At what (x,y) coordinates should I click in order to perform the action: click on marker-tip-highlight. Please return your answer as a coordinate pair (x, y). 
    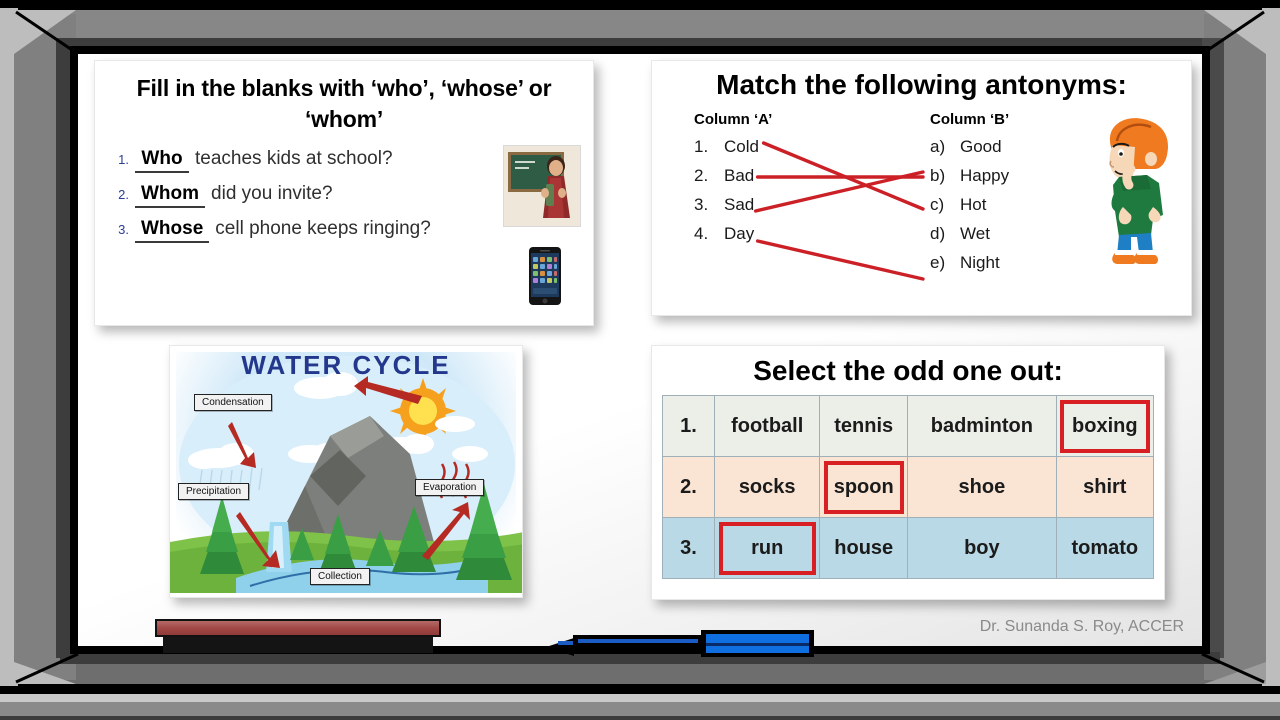
    Looking at the image, I should click on (566, 643).